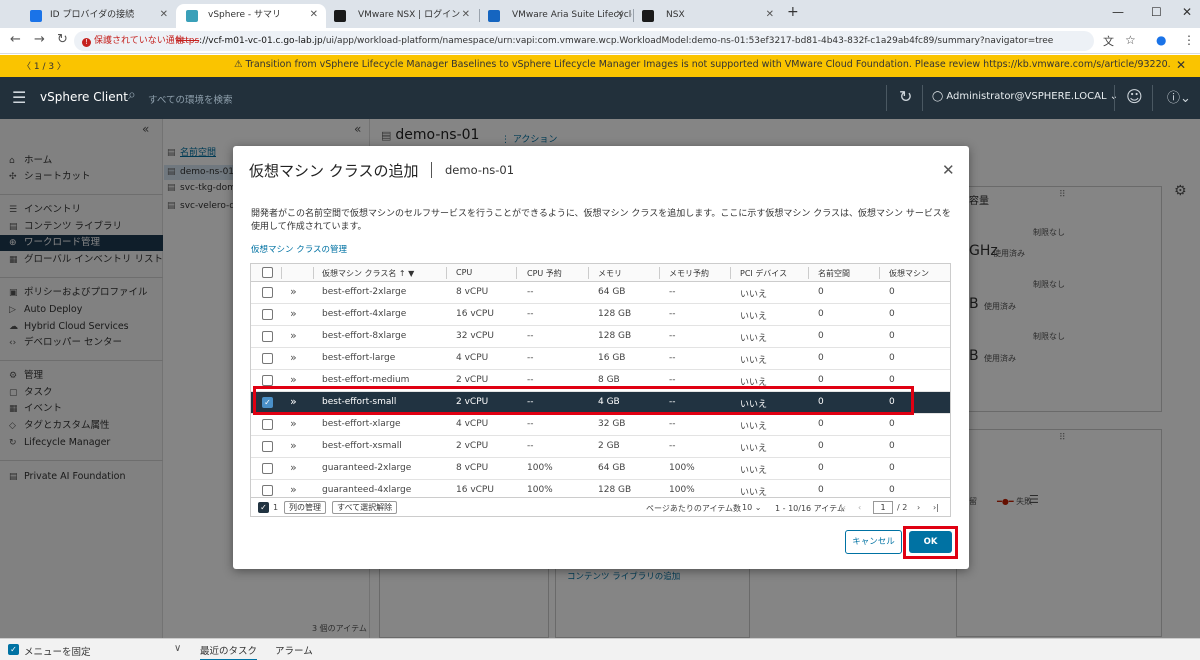 Image resolution: width=1200 pixels, height=660 pixels. Describe the element at coordinates (936, 507) in the screenshot. I see `last-page-icon: ›|` at that location.